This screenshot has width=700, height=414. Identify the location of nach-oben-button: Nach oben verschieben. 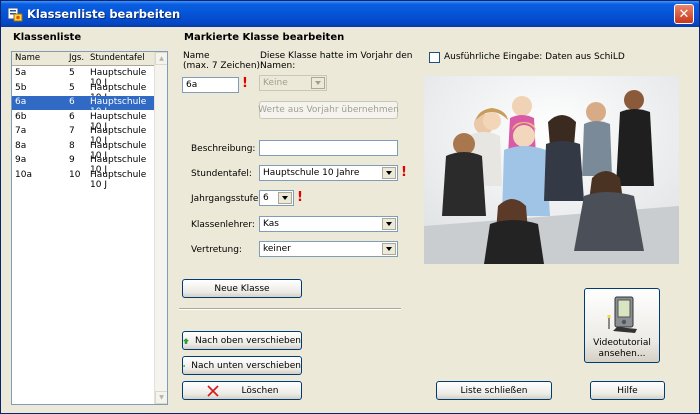
(242, 340).